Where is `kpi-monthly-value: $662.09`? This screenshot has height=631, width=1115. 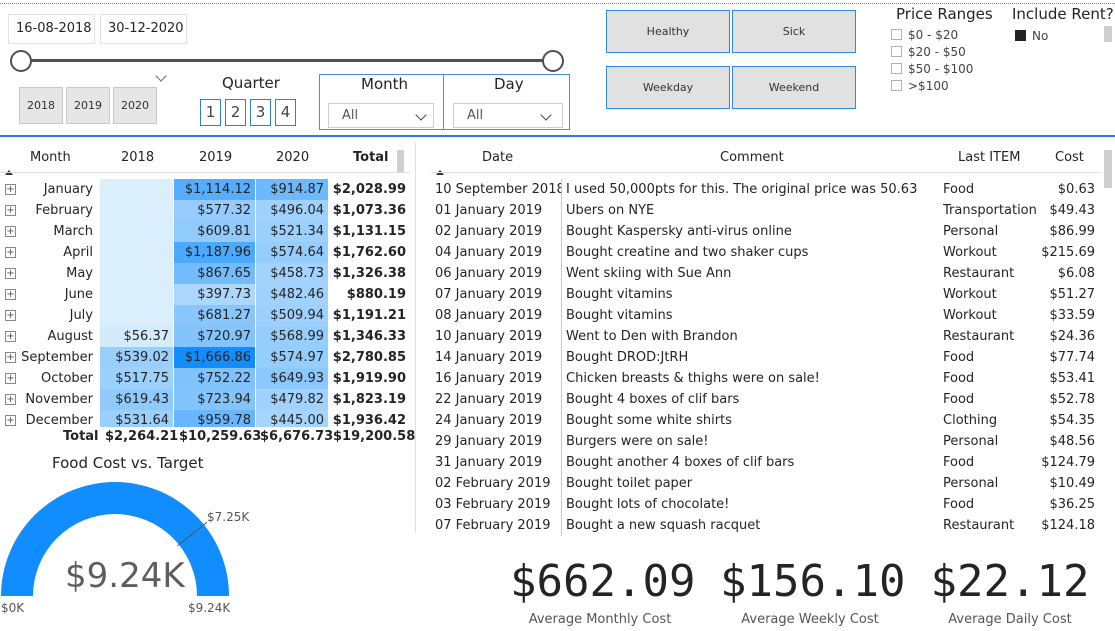
kpi-monthly-value: $662.09 is located at coordinates (603, 581).